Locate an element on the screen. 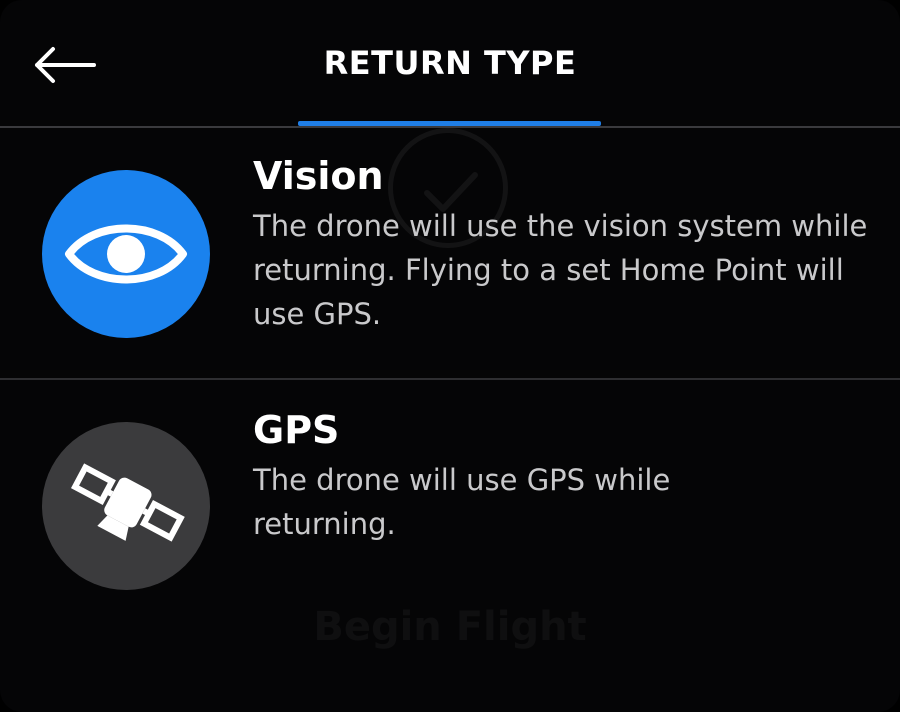 This screenshot has width=900, height=712. option-description: The drone will use GPS while returning. is located at coordinates (462, 502).